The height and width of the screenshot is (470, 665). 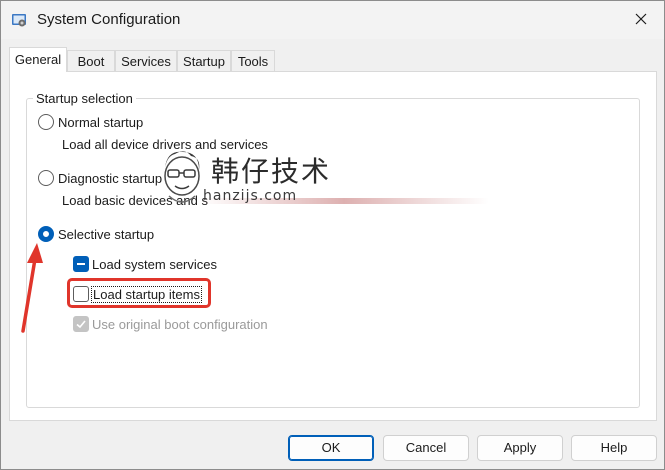 I want to click on diagnostic-startup-radio-circle, so click(x=46, y=178).